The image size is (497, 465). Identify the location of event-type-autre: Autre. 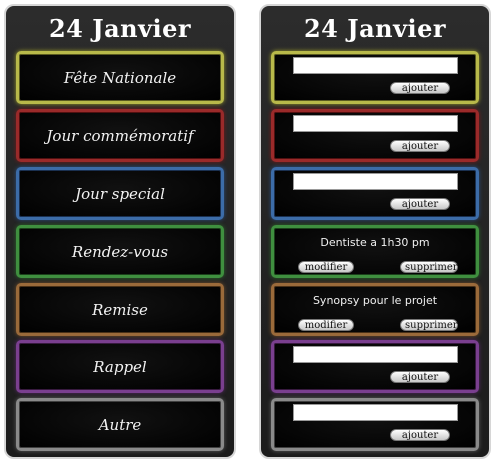
(120, 424).